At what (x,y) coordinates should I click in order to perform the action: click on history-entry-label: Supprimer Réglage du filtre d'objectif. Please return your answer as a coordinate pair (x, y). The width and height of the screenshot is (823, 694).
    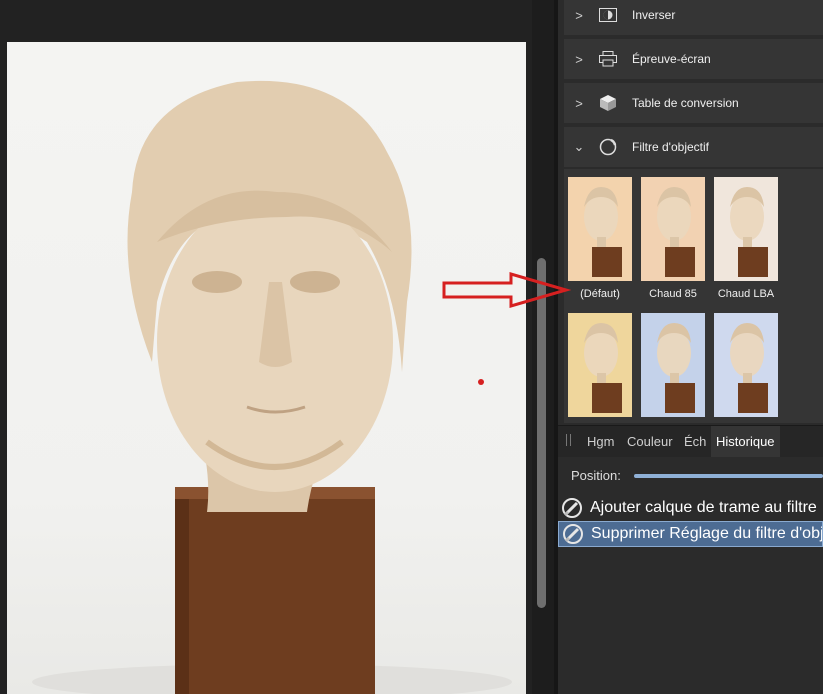
    Looking at the image, I should click on (707, 533).